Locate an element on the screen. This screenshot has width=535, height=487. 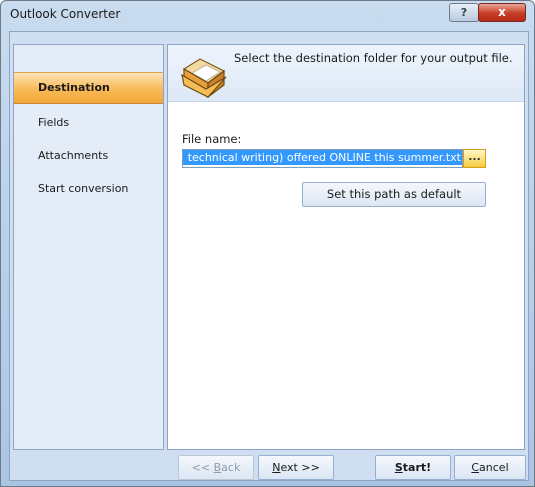
back-button-rest: ack is located at coordinates (231, 467).